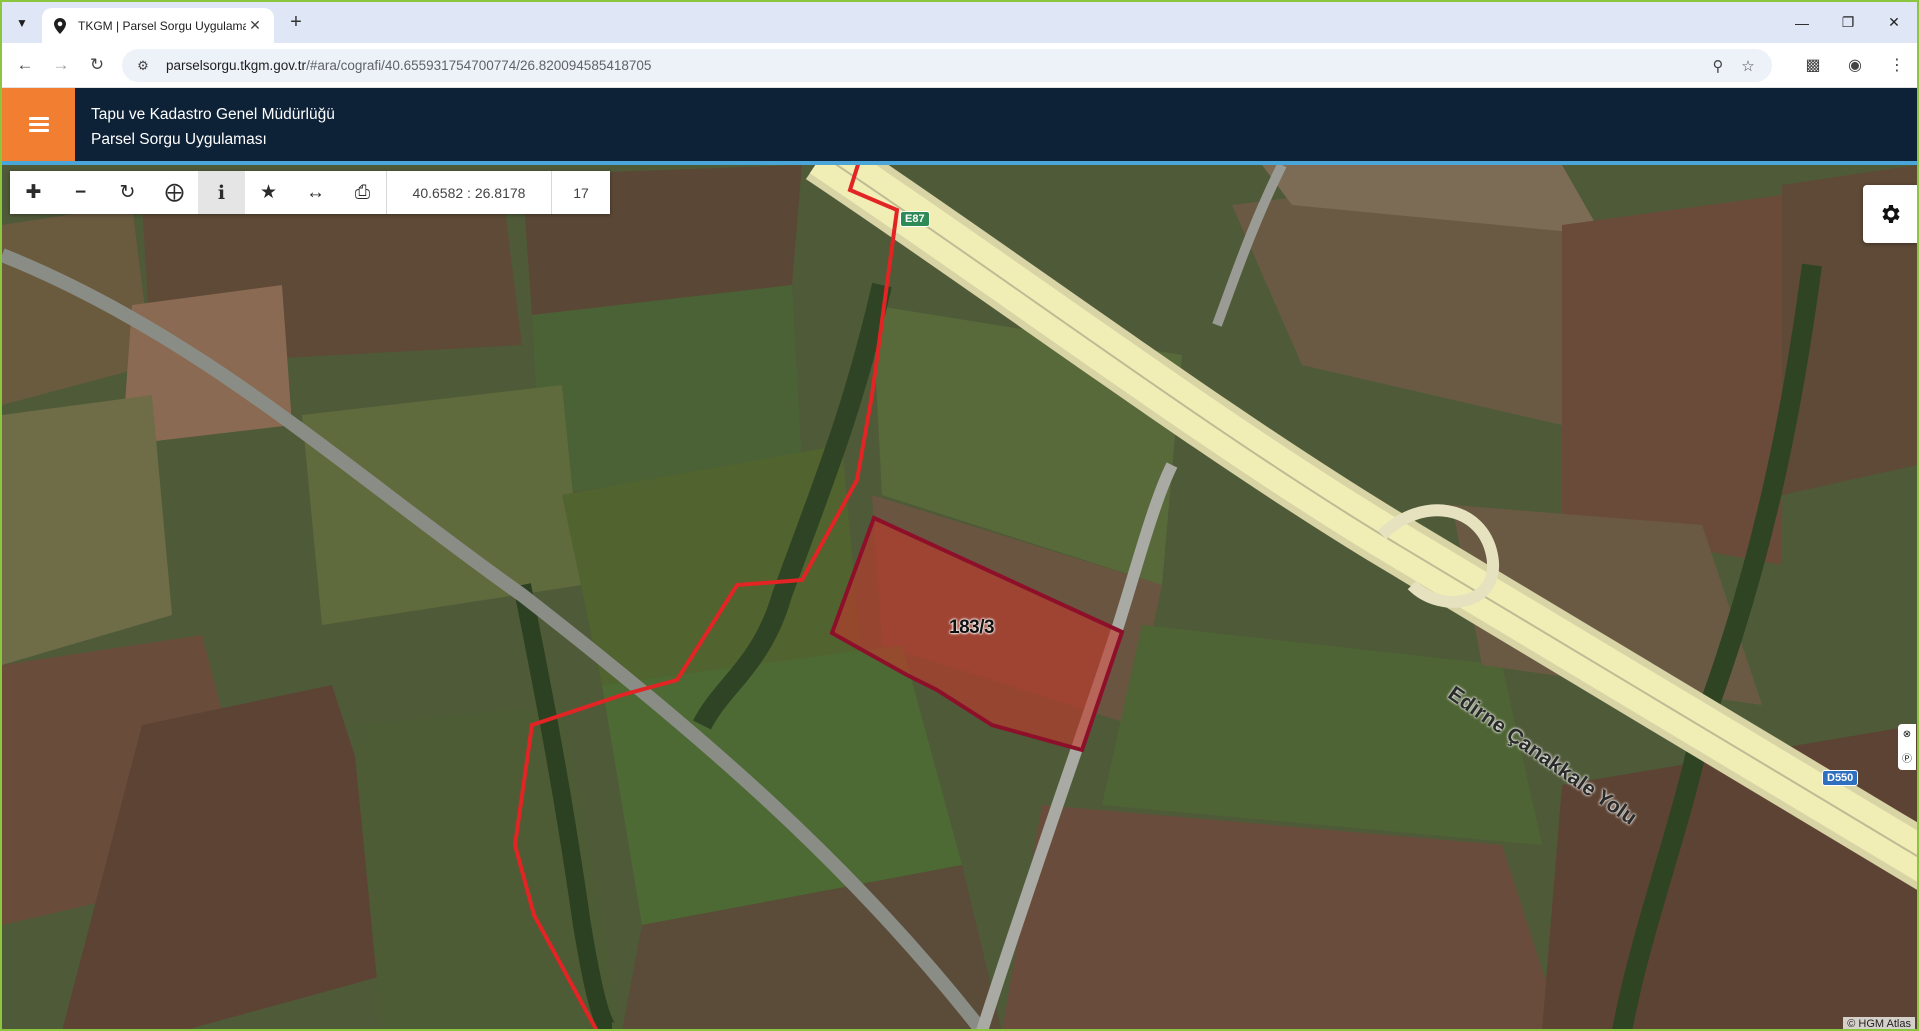 The width and height of the screenshot is (1919, 1031). I want to click on measure-button: ↔, so click(315, 192).